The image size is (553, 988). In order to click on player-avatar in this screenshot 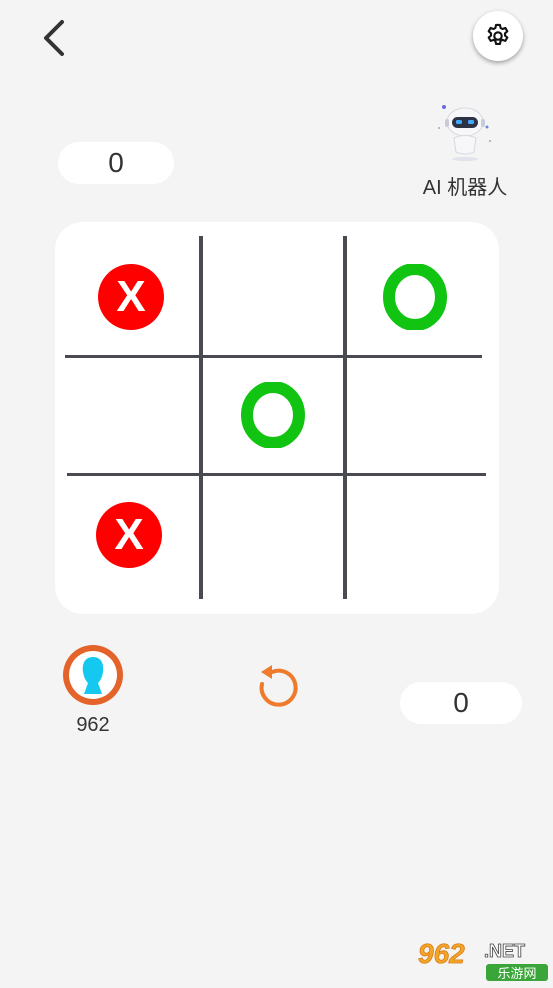, I will do `click(93, 675)`.